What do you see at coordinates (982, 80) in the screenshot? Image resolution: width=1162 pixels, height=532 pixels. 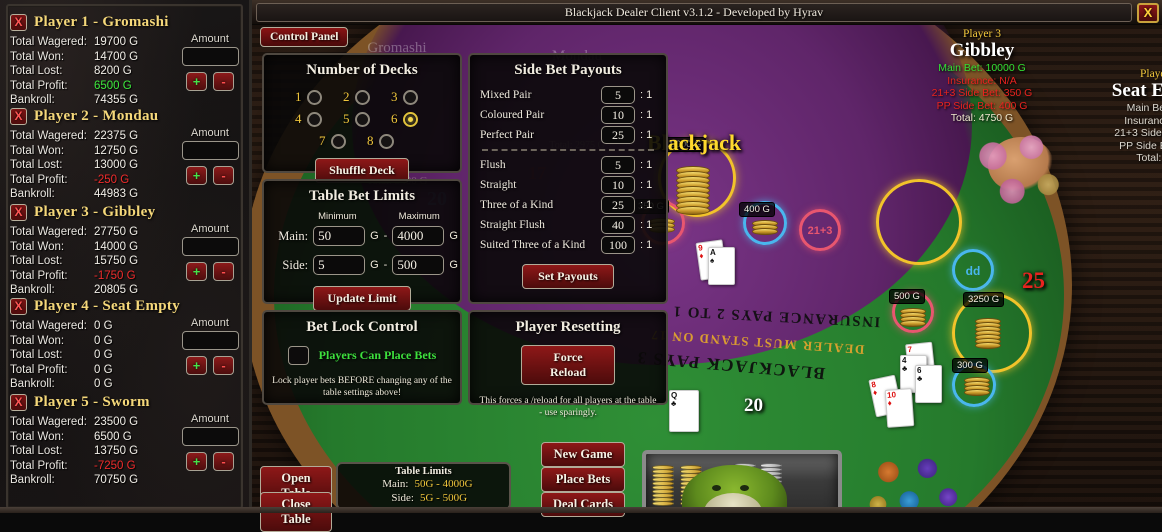 I see `badge-insurance: Insurance: N/A` at bounding box center [982, 80].